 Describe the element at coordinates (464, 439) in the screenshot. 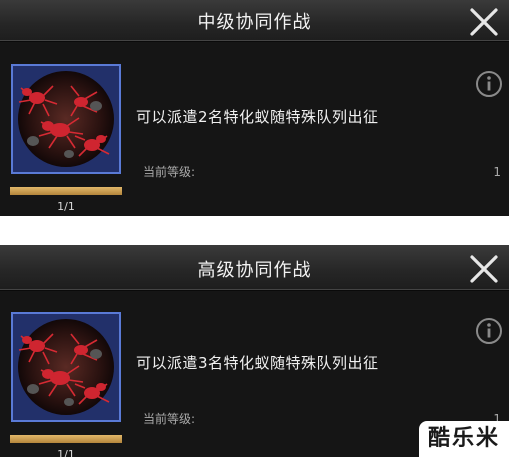

I see `watermark-logo: 酷乐米` at that location.